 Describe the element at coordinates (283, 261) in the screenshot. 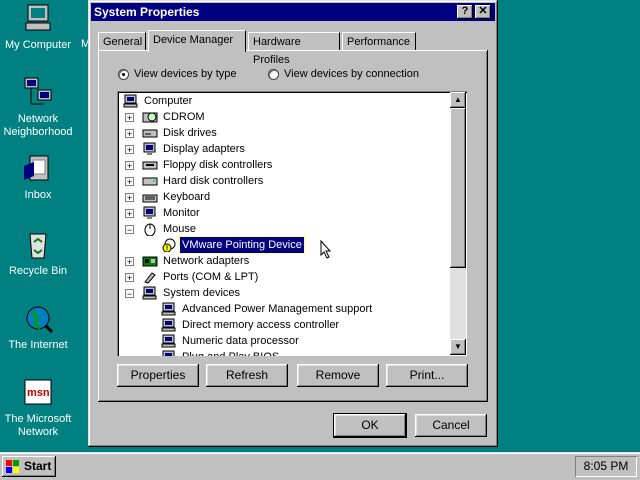

I see `tree-item: + Network adapters` at that location.